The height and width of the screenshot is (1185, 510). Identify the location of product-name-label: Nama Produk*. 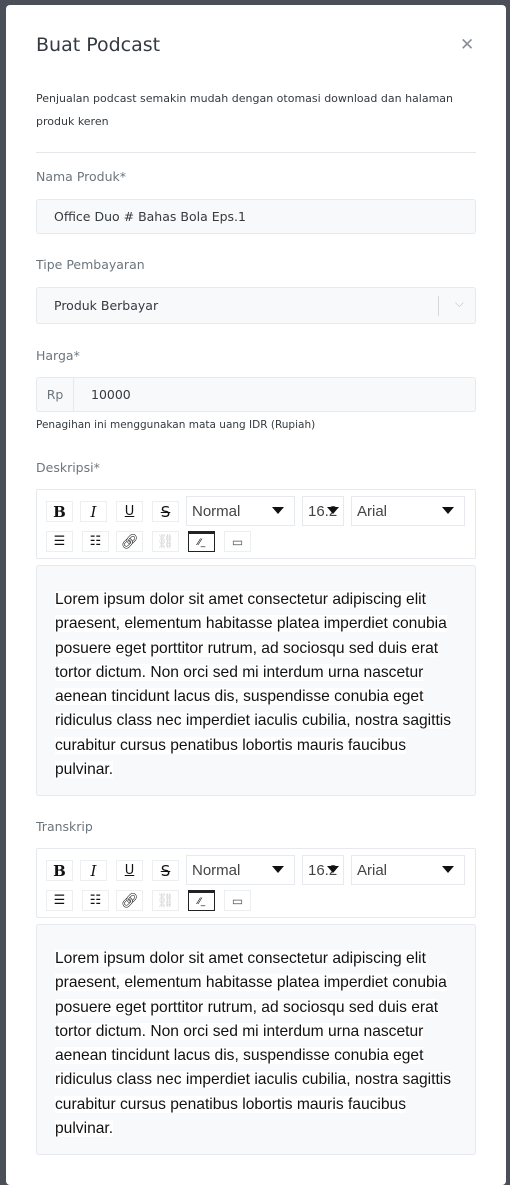
(81, 176).